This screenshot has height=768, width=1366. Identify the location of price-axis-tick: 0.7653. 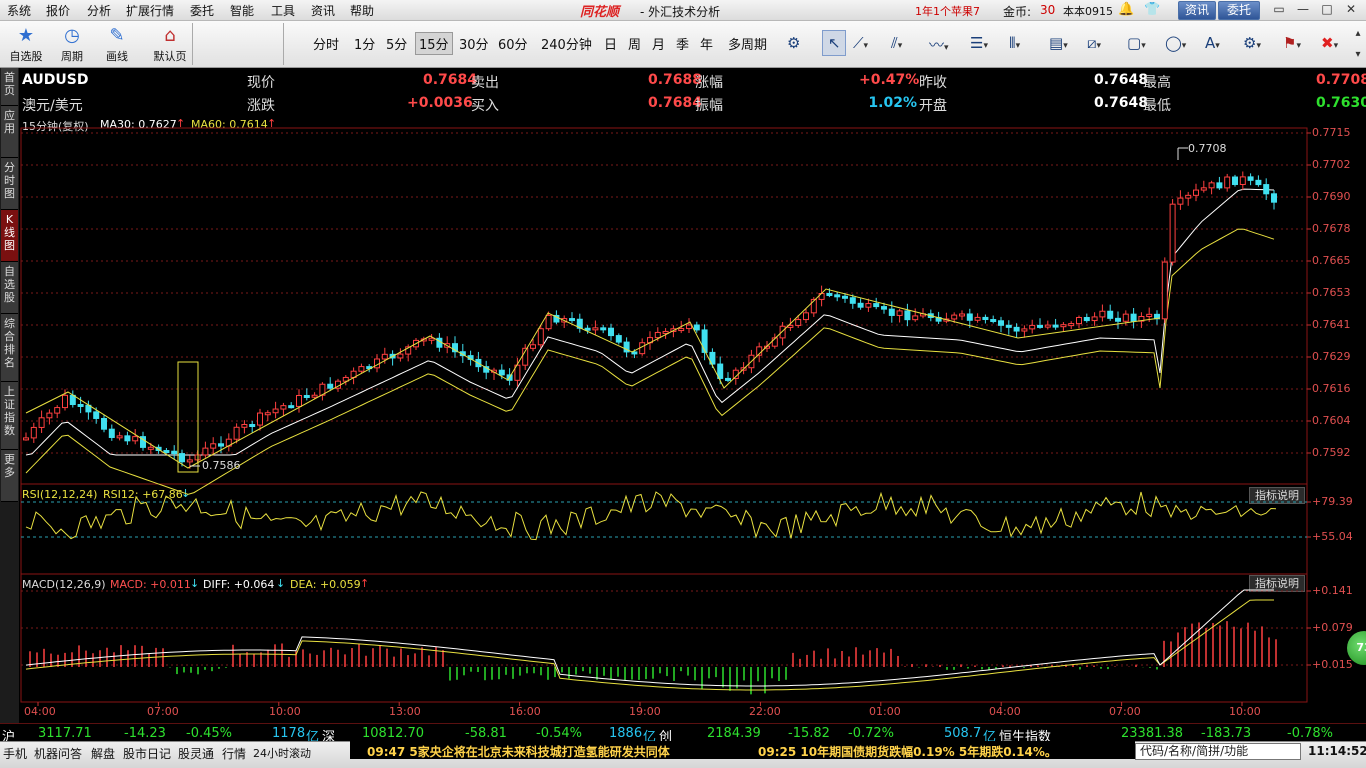
(1331, 292).